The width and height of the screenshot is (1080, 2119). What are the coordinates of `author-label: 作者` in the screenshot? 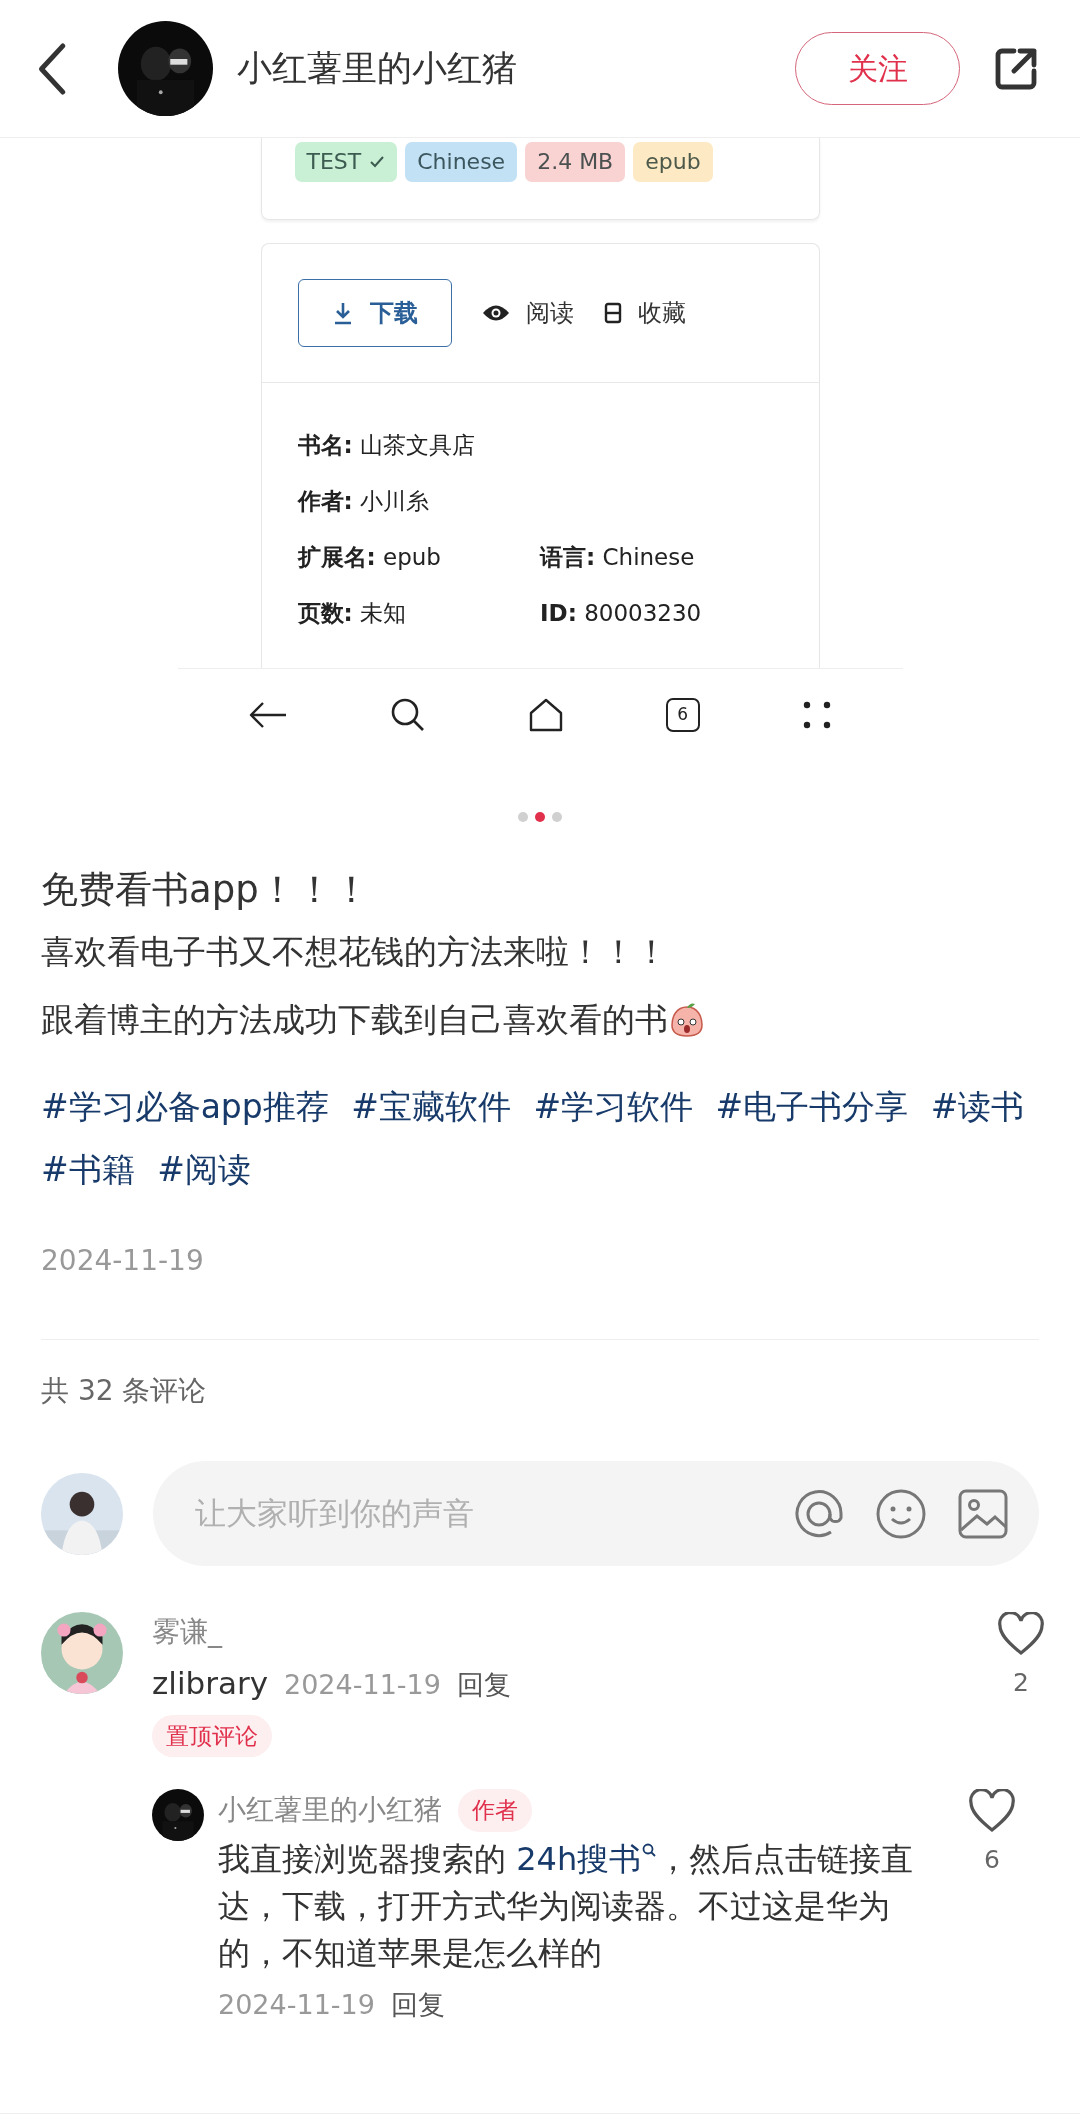 It's located at (495, 1810).